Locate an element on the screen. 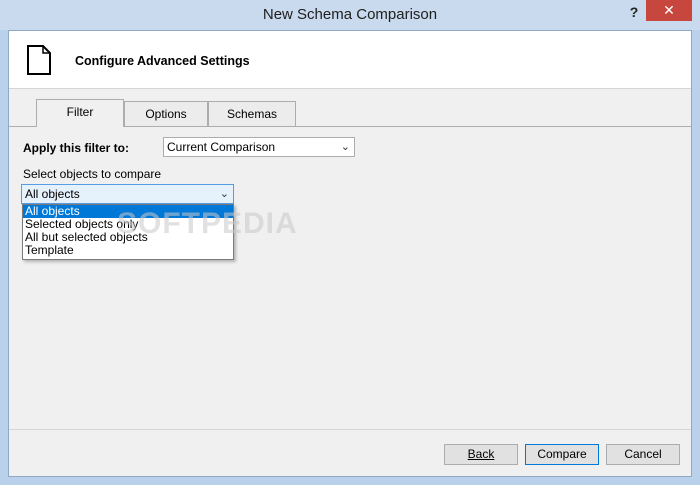  document-icon is located at coordinates (39, 60).